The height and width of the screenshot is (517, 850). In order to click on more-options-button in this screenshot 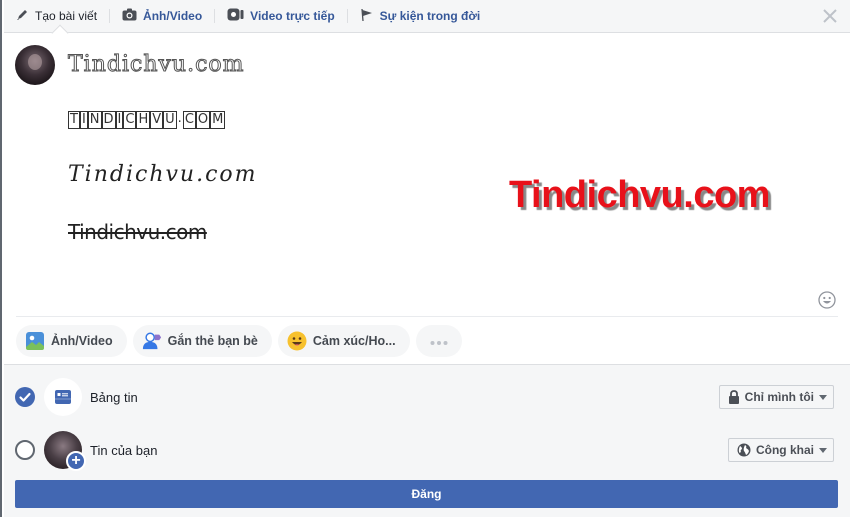, I will do `click(438, 341)`.